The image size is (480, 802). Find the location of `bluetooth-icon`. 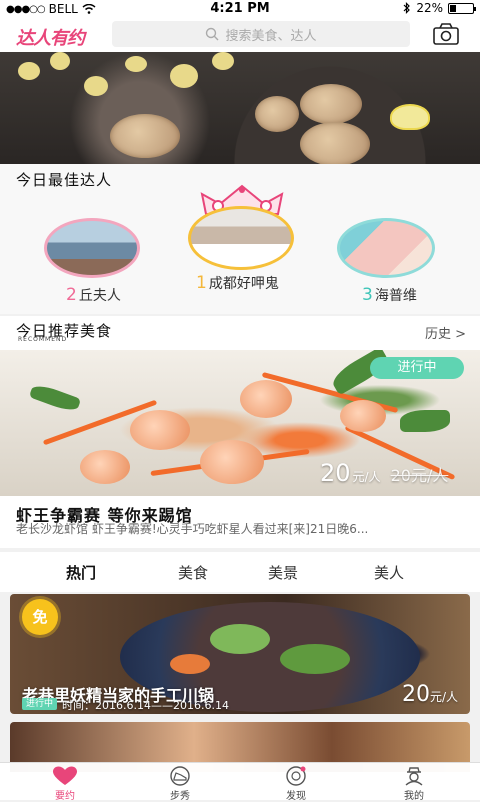

bluetooth-icon is located at coordinates (407, 8).